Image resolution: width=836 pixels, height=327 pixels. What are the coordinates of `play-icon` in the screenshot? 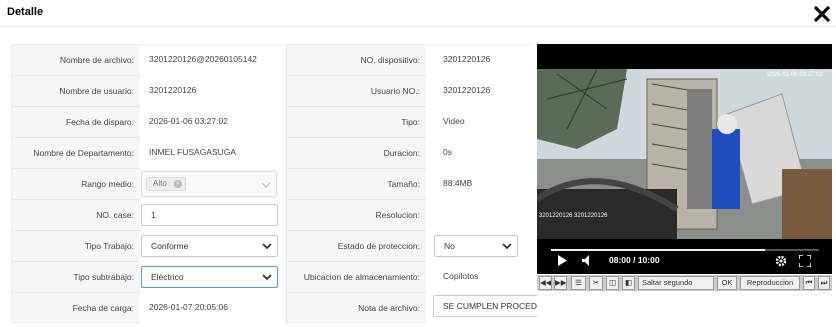 It's located at (562, 260).